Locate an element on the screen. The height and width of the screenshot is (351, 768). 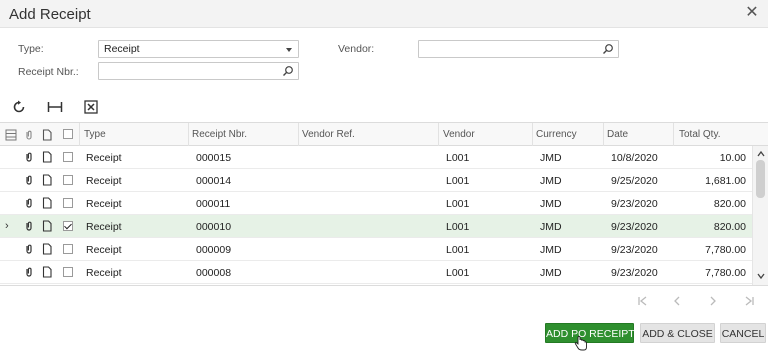
column-header-vendor: Vendor is located at coordinates (459, 134).